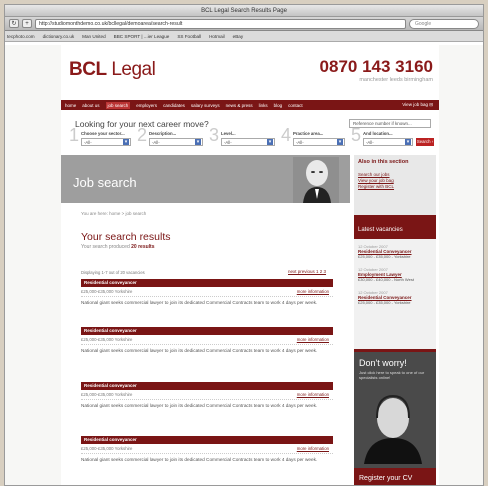  What do you see at coordinates (444, 23) in the screenshot?
I see `browser-search-input: Google` at bounding box center [444, 23].